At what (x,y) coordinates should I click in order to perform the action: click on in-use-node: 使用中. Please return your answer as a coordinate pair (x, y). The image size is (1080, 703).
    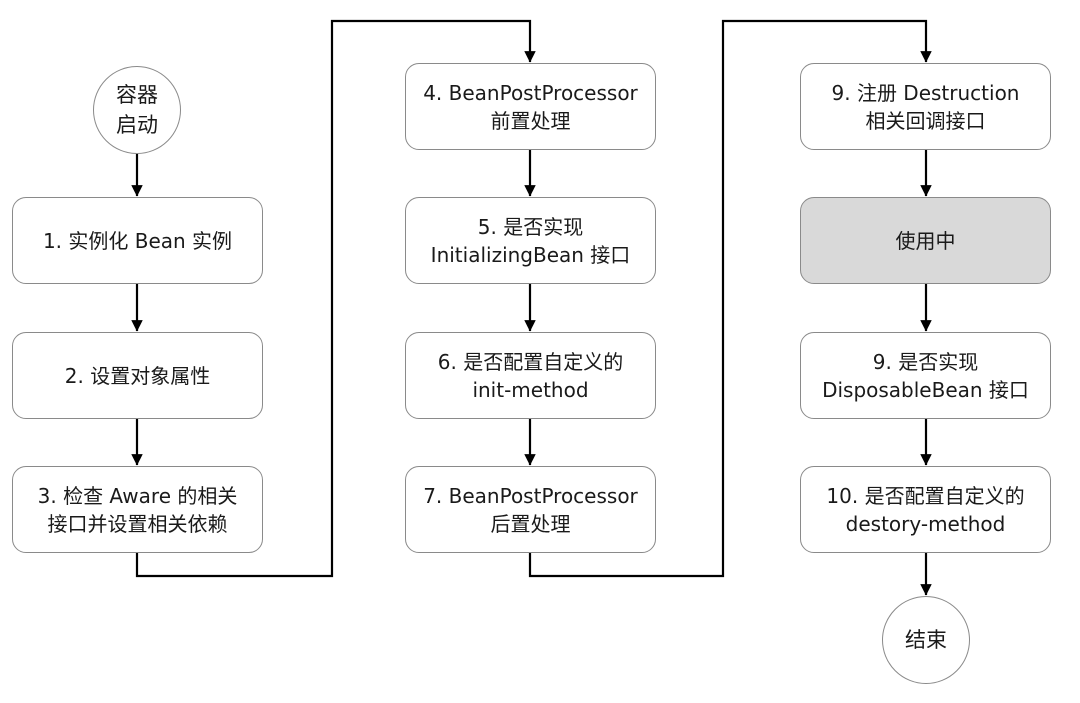
    Looking at the image, I should click on (925, 240).